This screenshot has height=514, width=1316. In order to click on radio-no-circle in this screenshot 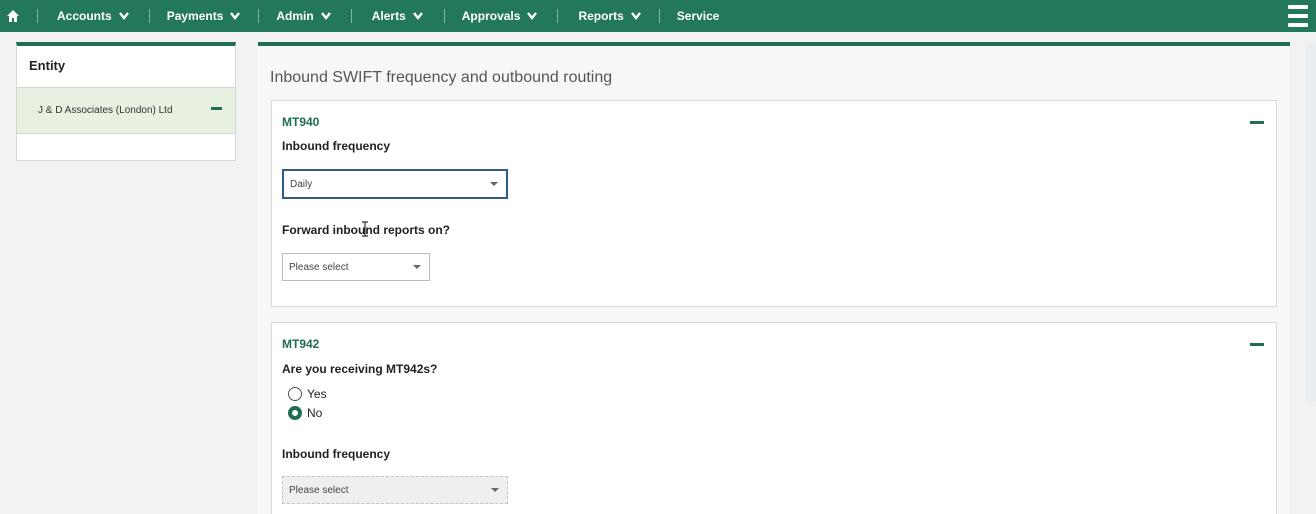, I will do `click(295, 413)`.